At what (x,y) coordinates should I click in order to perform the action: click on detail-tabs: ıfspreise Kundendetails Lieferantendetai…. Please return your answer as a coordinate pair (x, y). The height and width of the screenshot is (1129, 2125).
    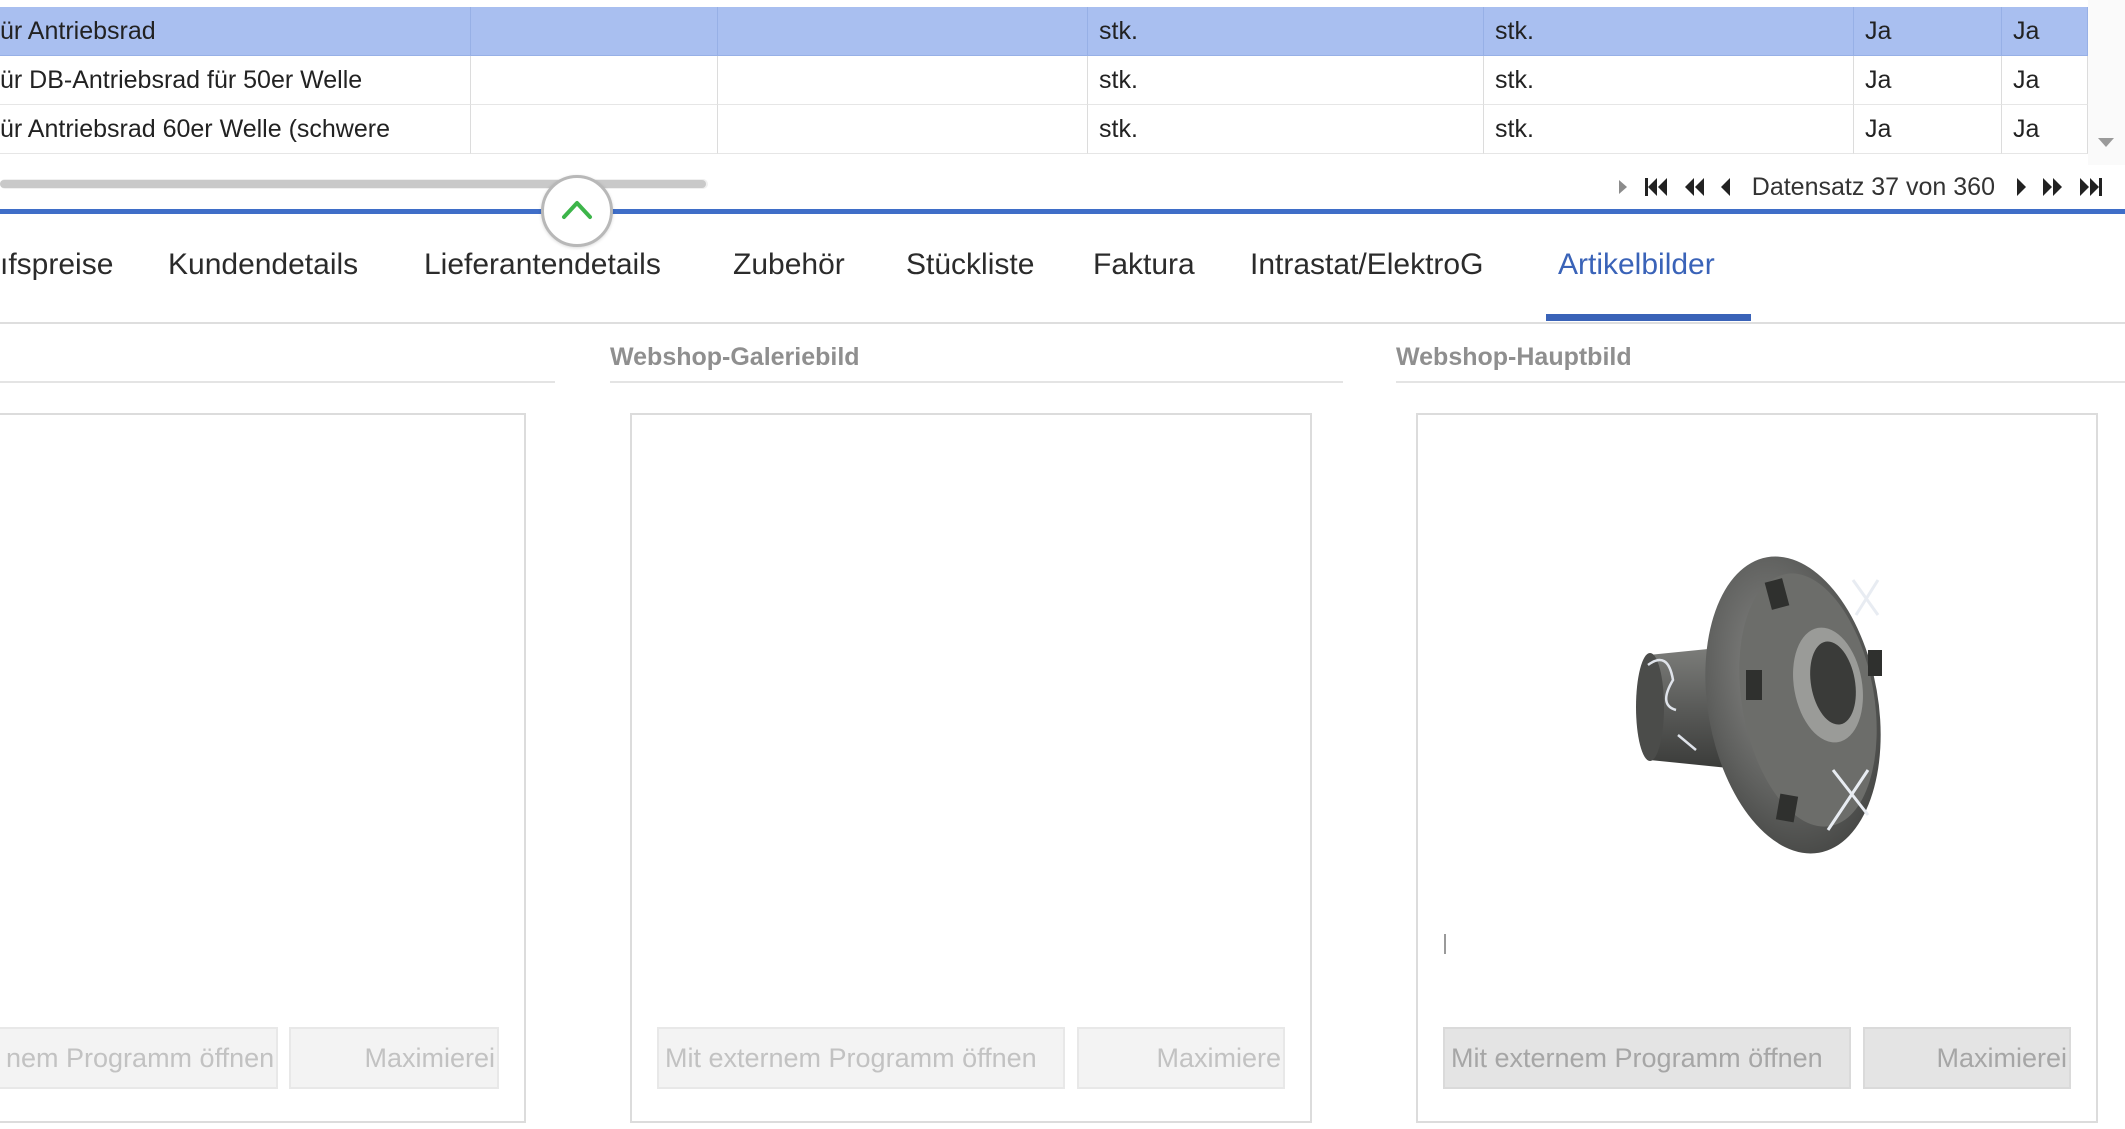
    Looking at the image, I should click on (1062, 269).